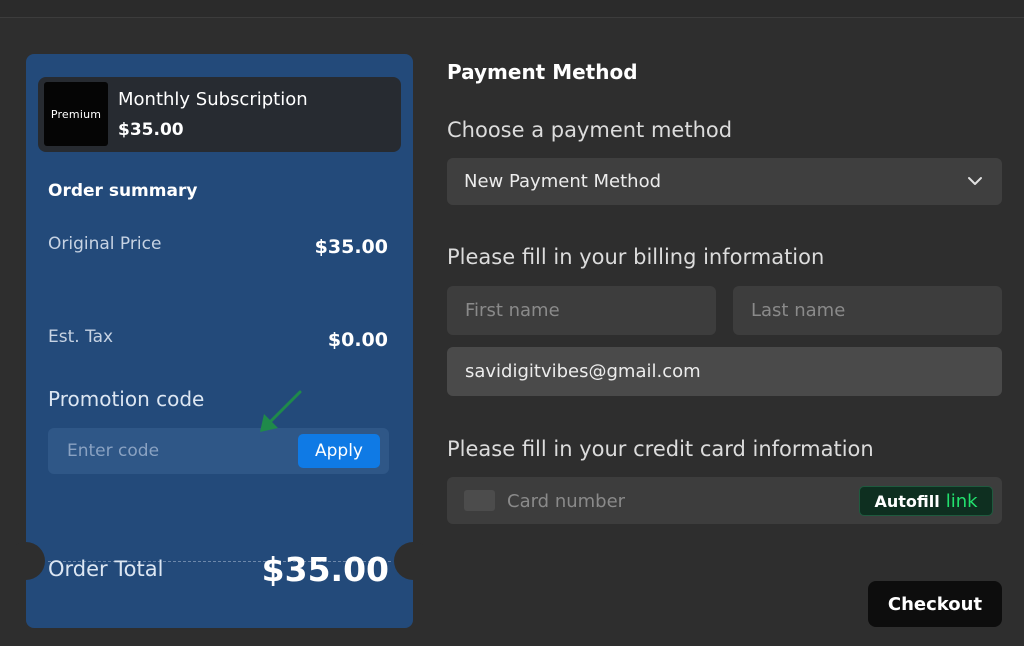 Image resolution: width=1024 pixels, height=646 pixels. What do you see at coordinates (724, 371) in the screenshot?
I see `email-field` at bounding box center [724, 371].